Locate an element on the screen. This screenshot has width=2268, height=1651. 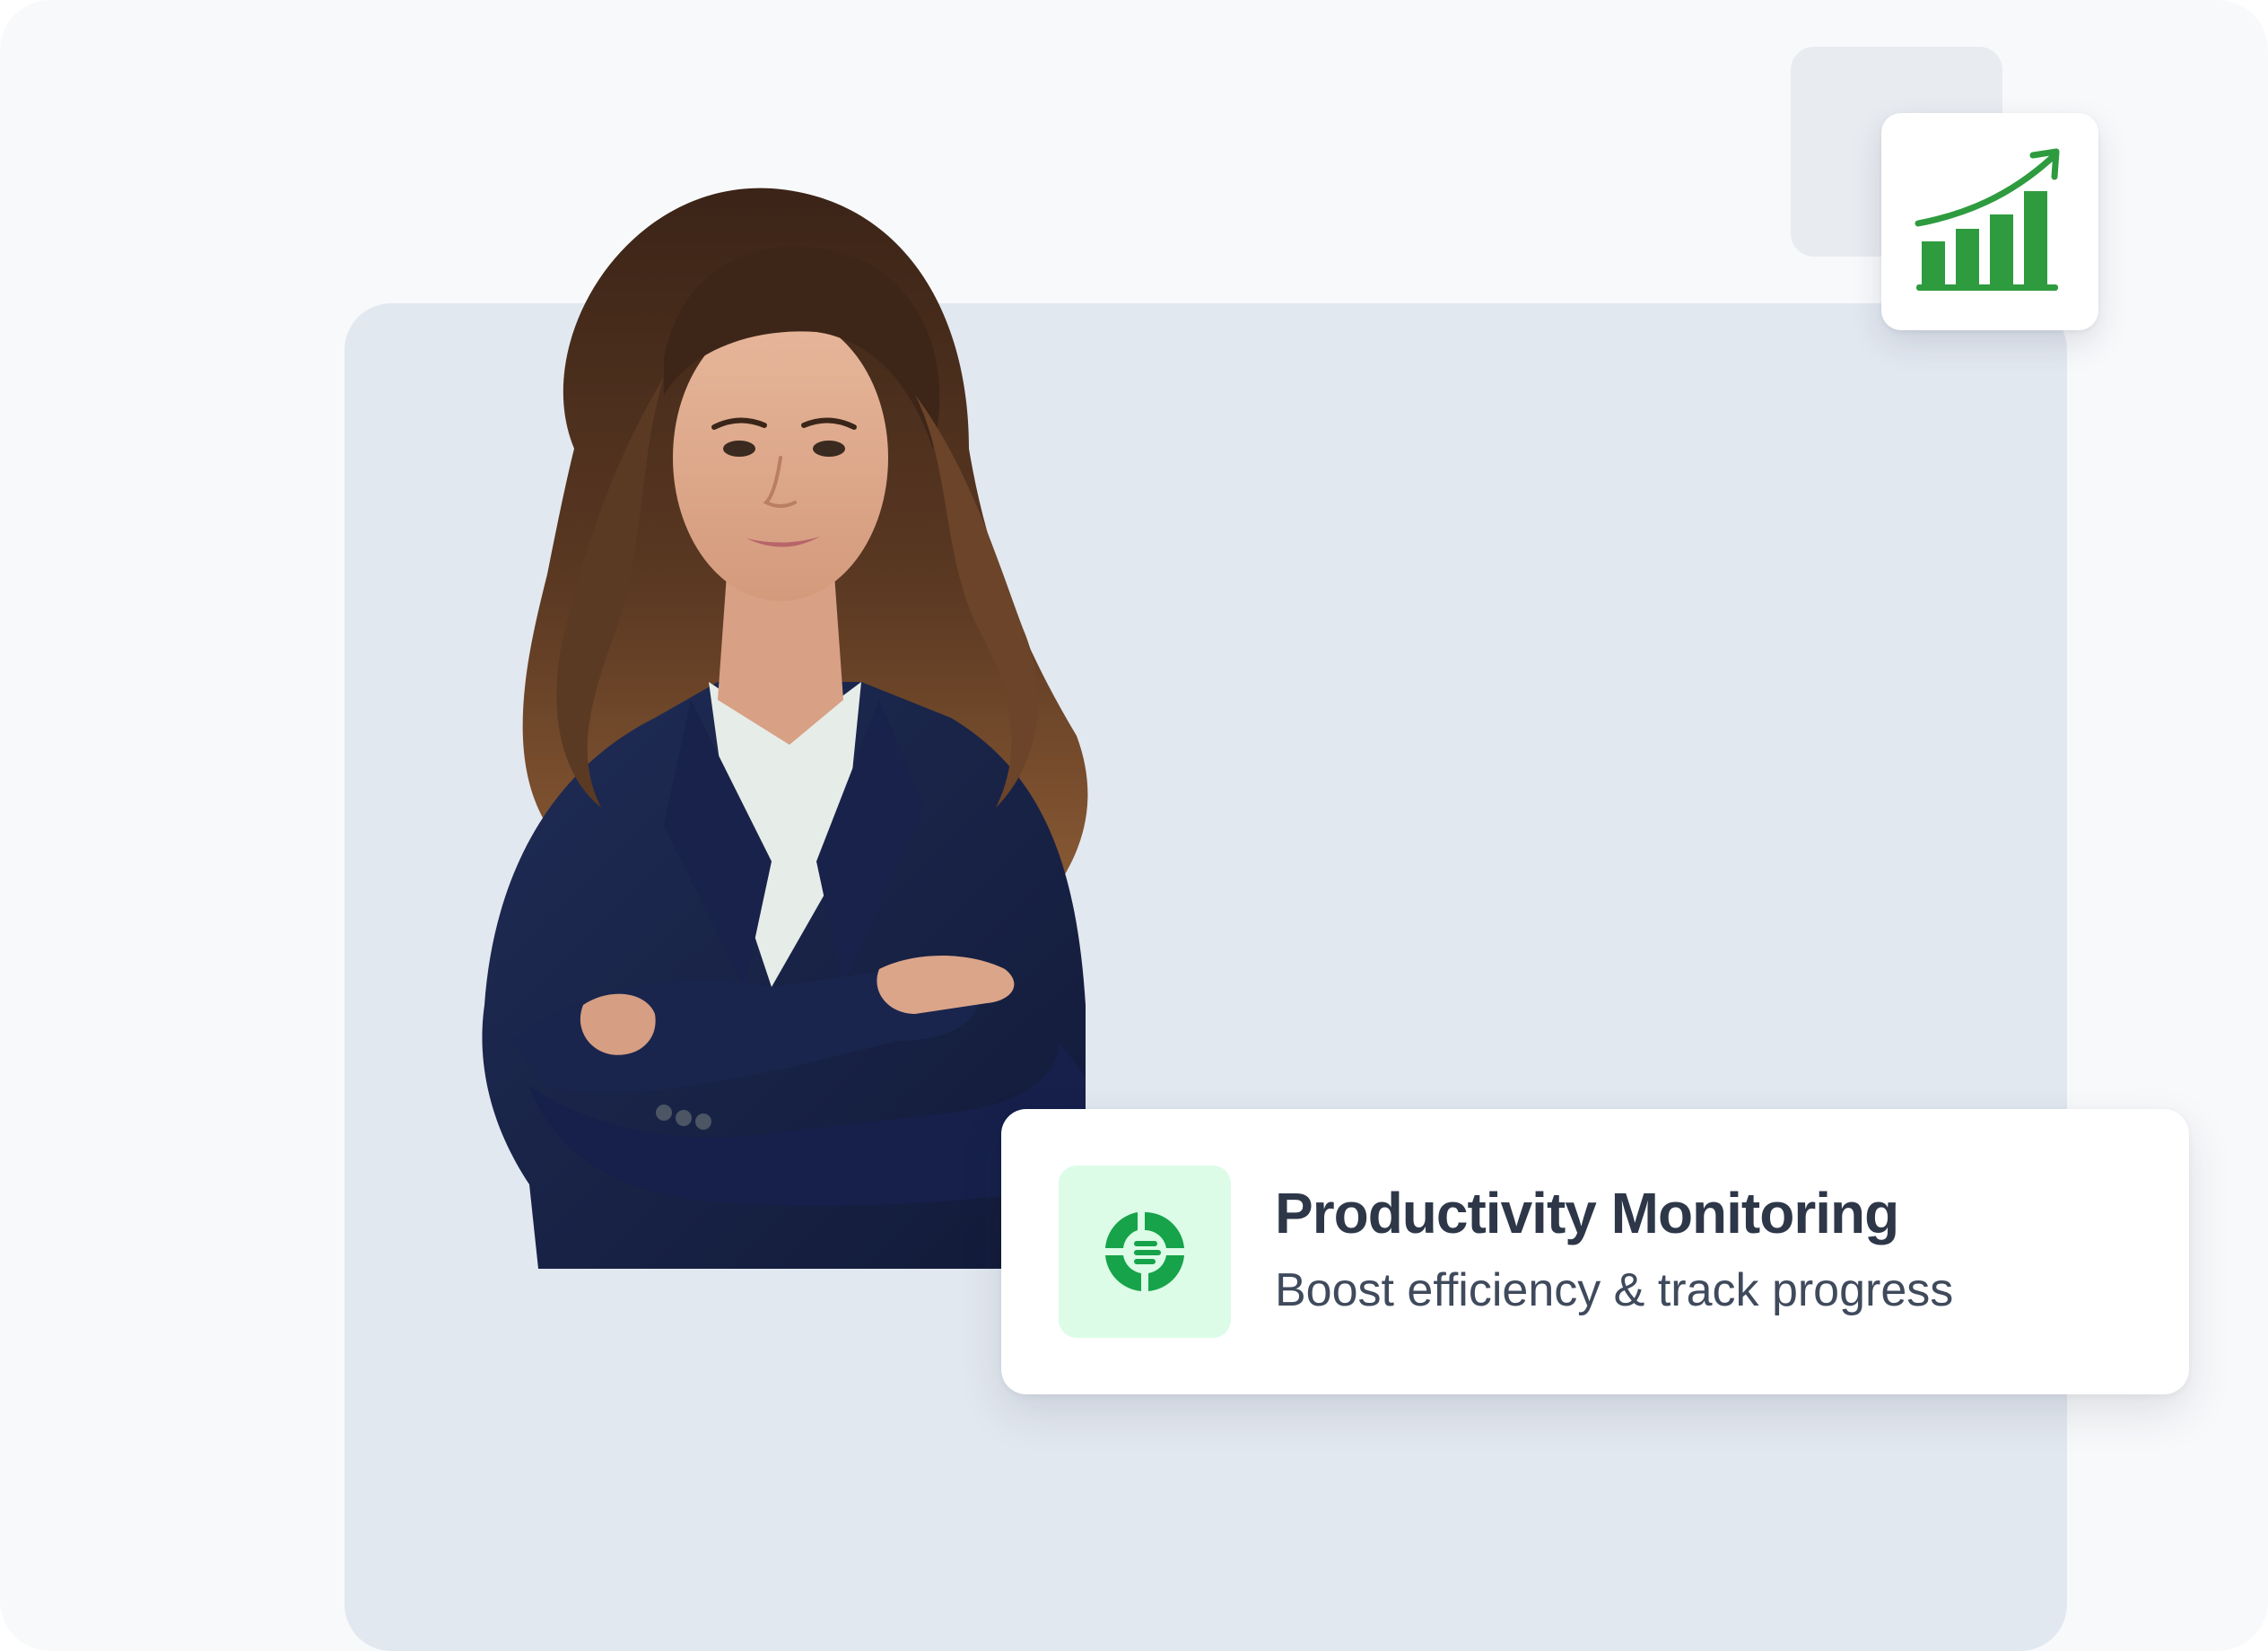
feature-icon-tile is located at coordinates (1145, 1252).